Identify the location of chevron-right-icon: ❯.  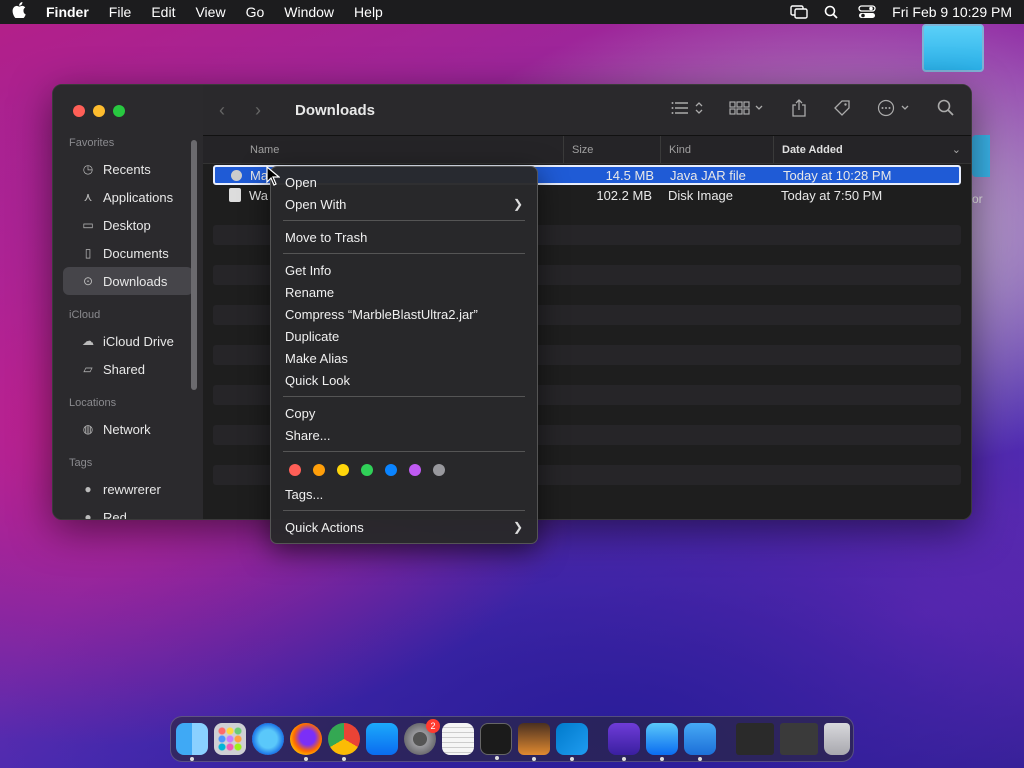
(517, 527).